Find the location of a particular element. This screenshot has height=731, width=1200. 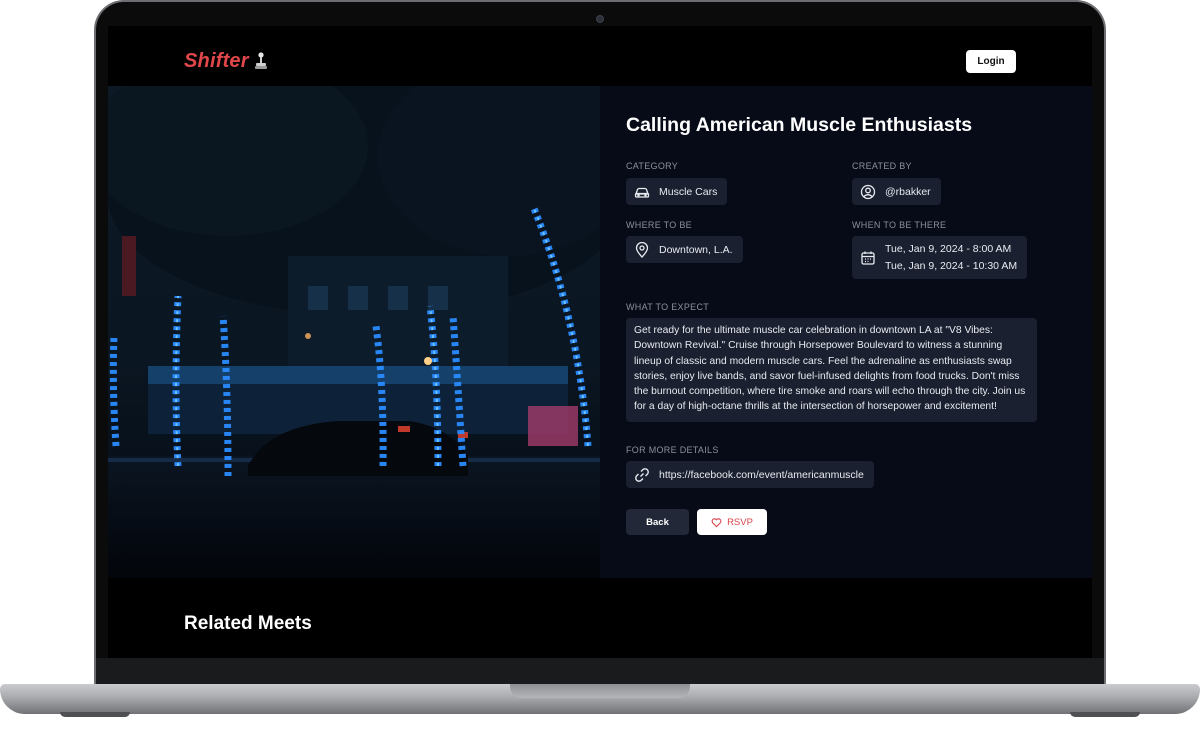

when-end: Tue, Jan 9, 2024 - 10:30 AM is located at coordinates (951, 266).